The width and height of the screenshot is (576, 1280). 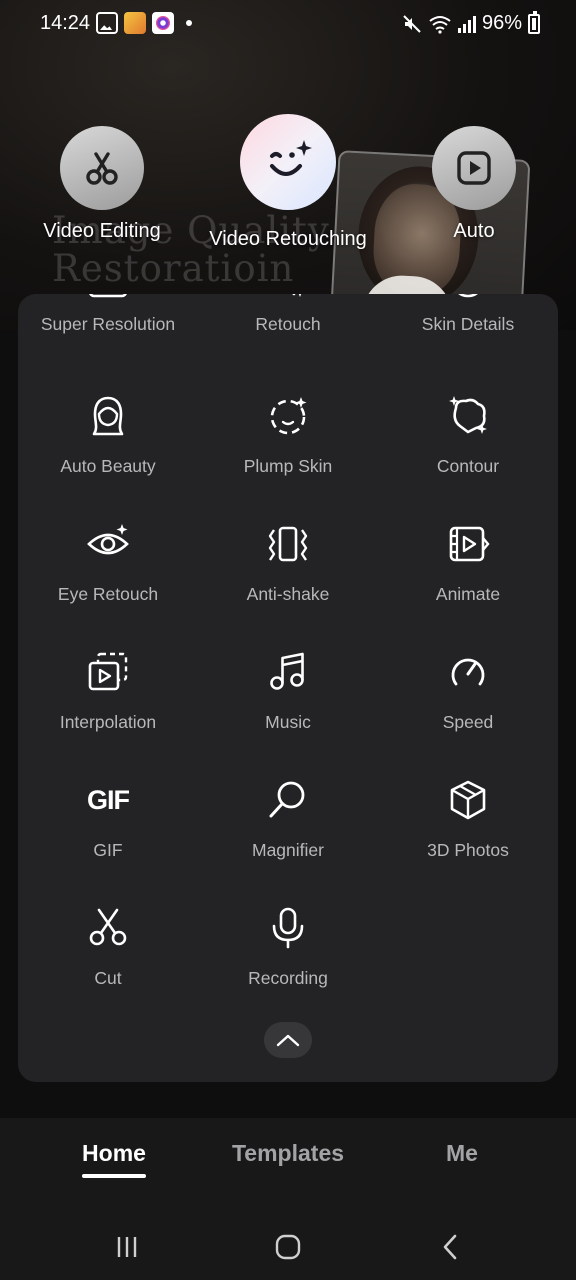 I want to click on interpolation-icon, so click(x=108, y=672).